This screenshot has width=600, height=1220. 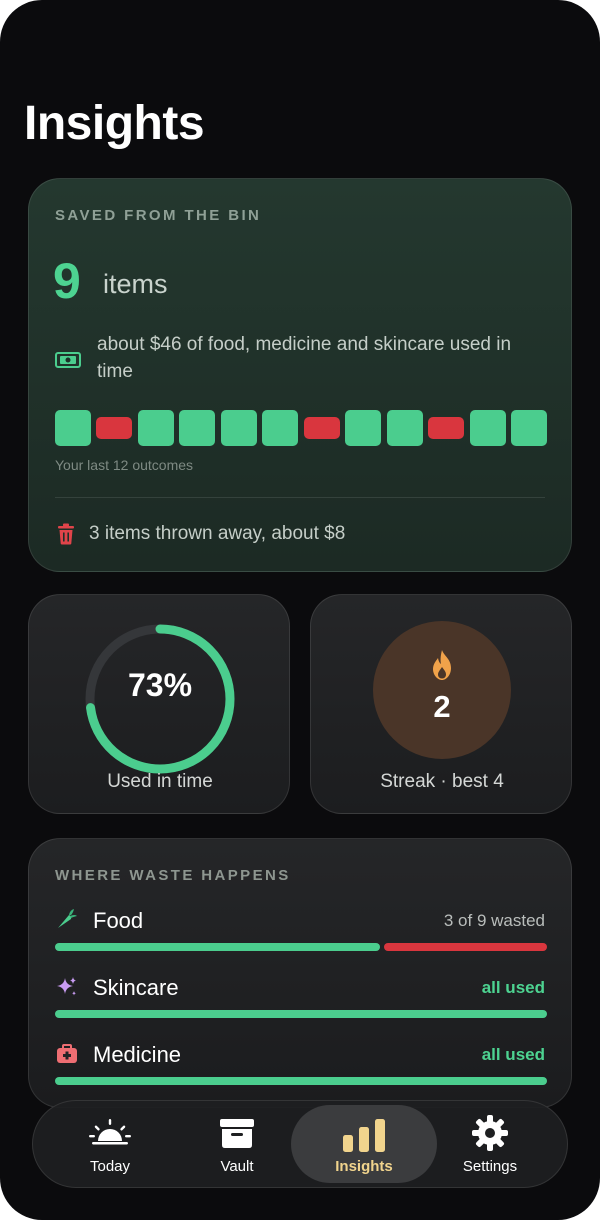 I want to click on used-in-time-card: 73% Used in time, so click(x=159, y=704).